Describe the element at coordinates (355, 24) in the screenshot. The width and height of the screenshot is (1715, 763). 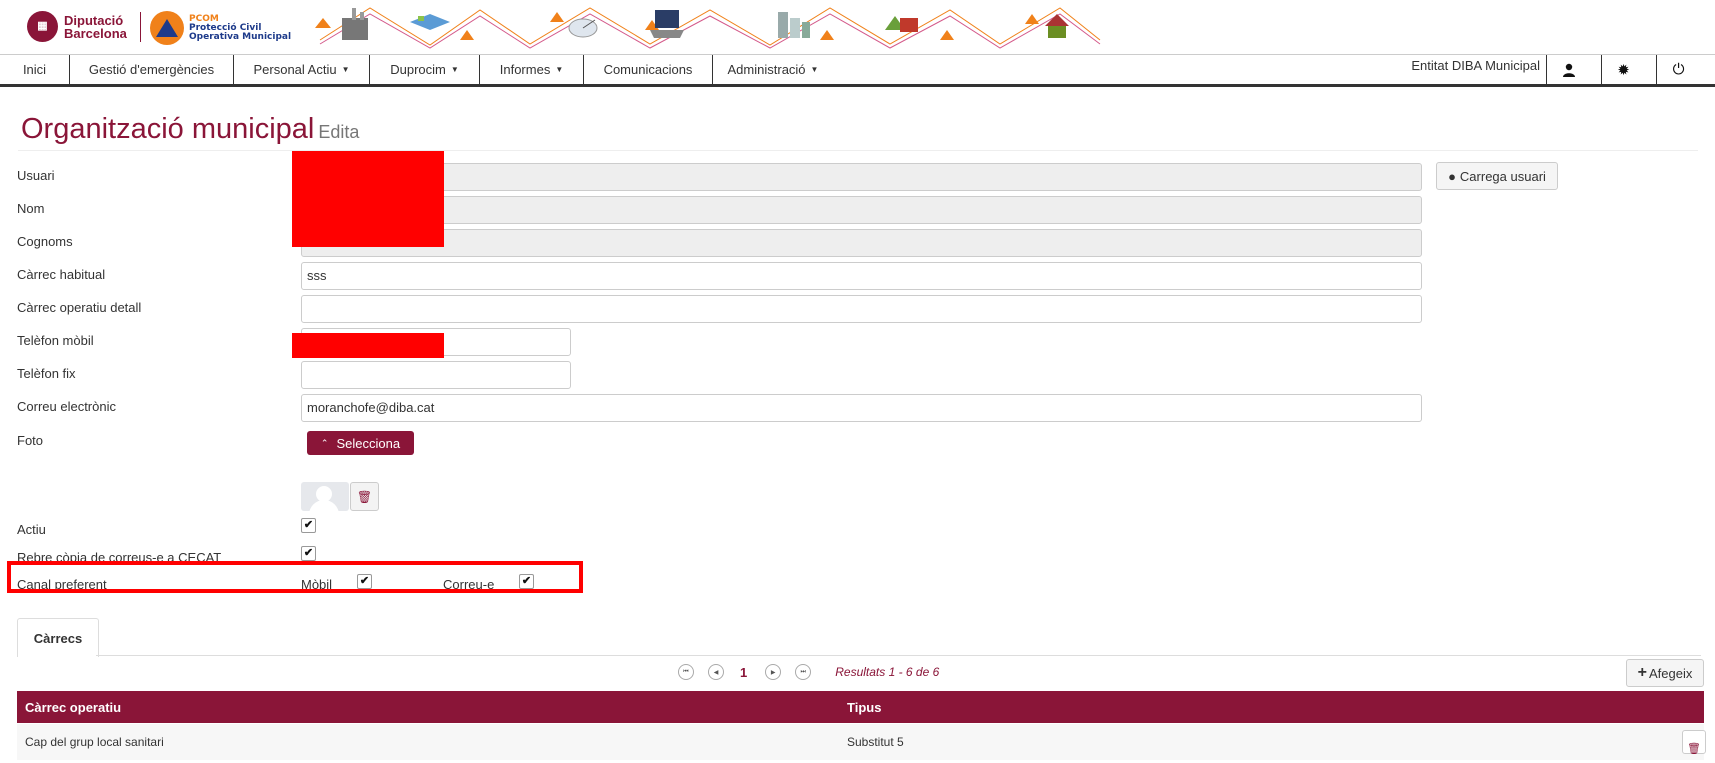
I see `industry-icon` at that location.